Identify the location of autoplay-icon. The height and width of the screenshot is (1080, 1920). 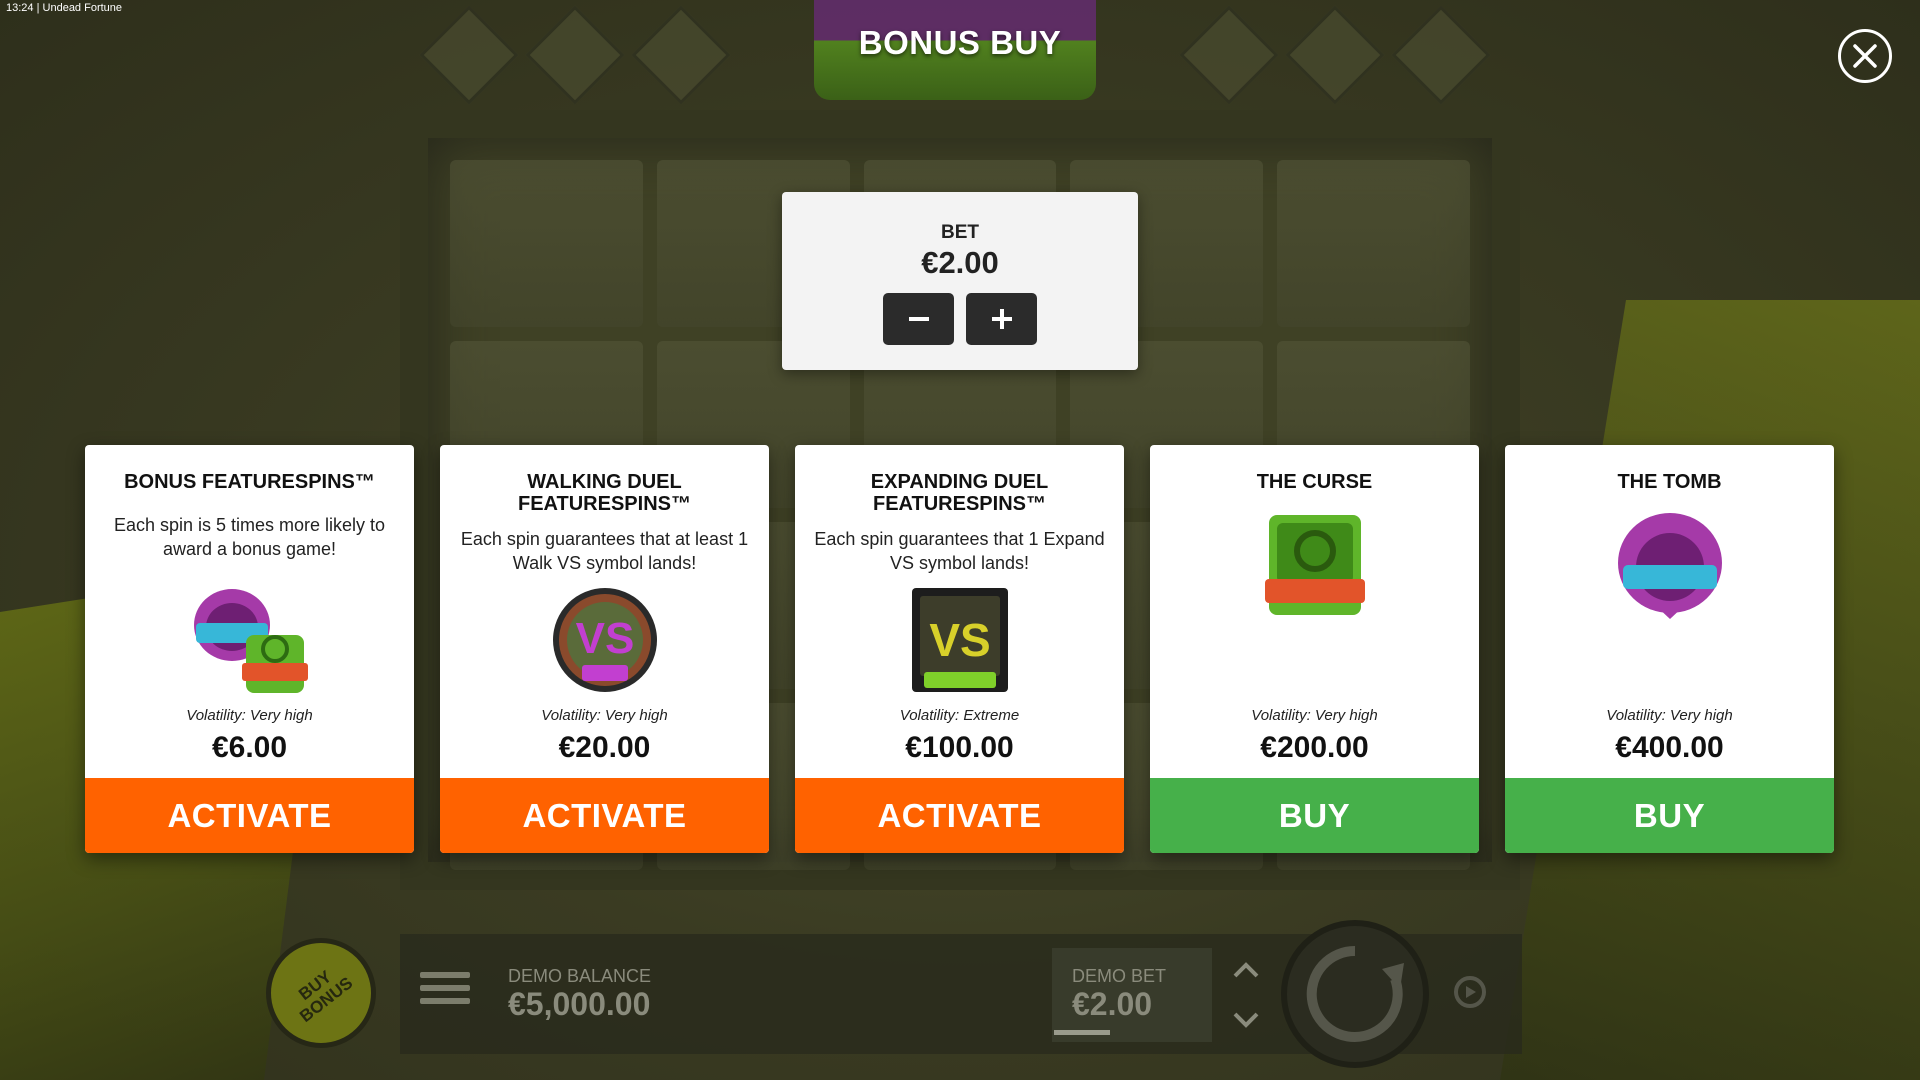
(1470, 992).